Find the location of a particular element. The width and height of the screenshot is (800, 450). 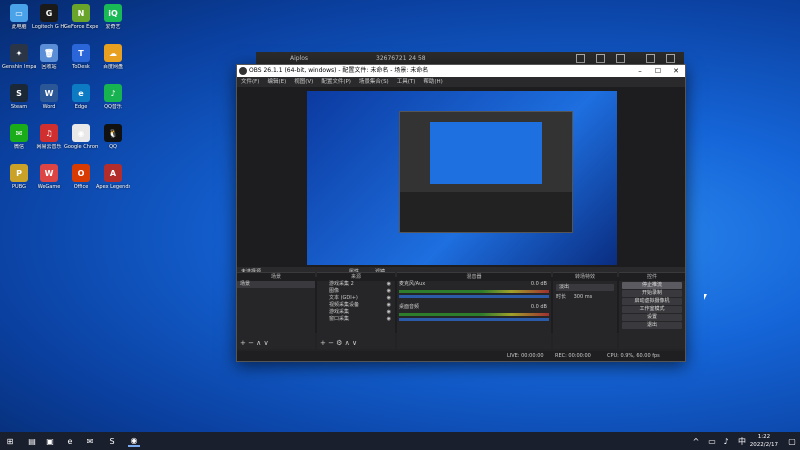

control-button: 设置 is located at coordinates (652, 317).